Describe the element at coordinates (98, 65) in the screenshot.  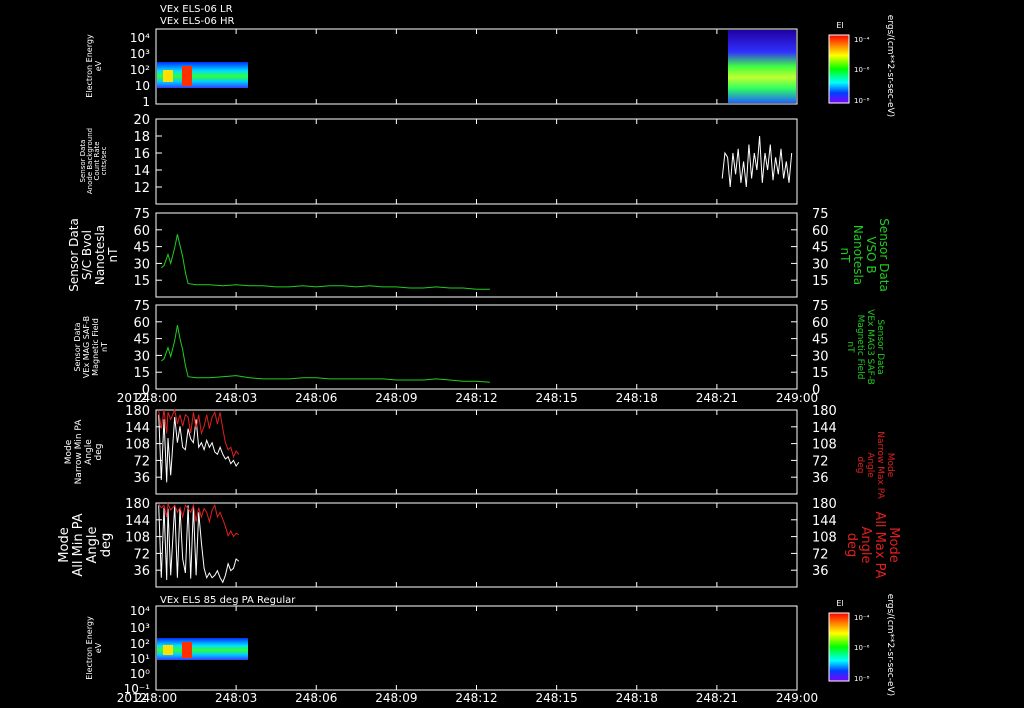
I see `panel-1-ylabel-line2: eV` at that location.